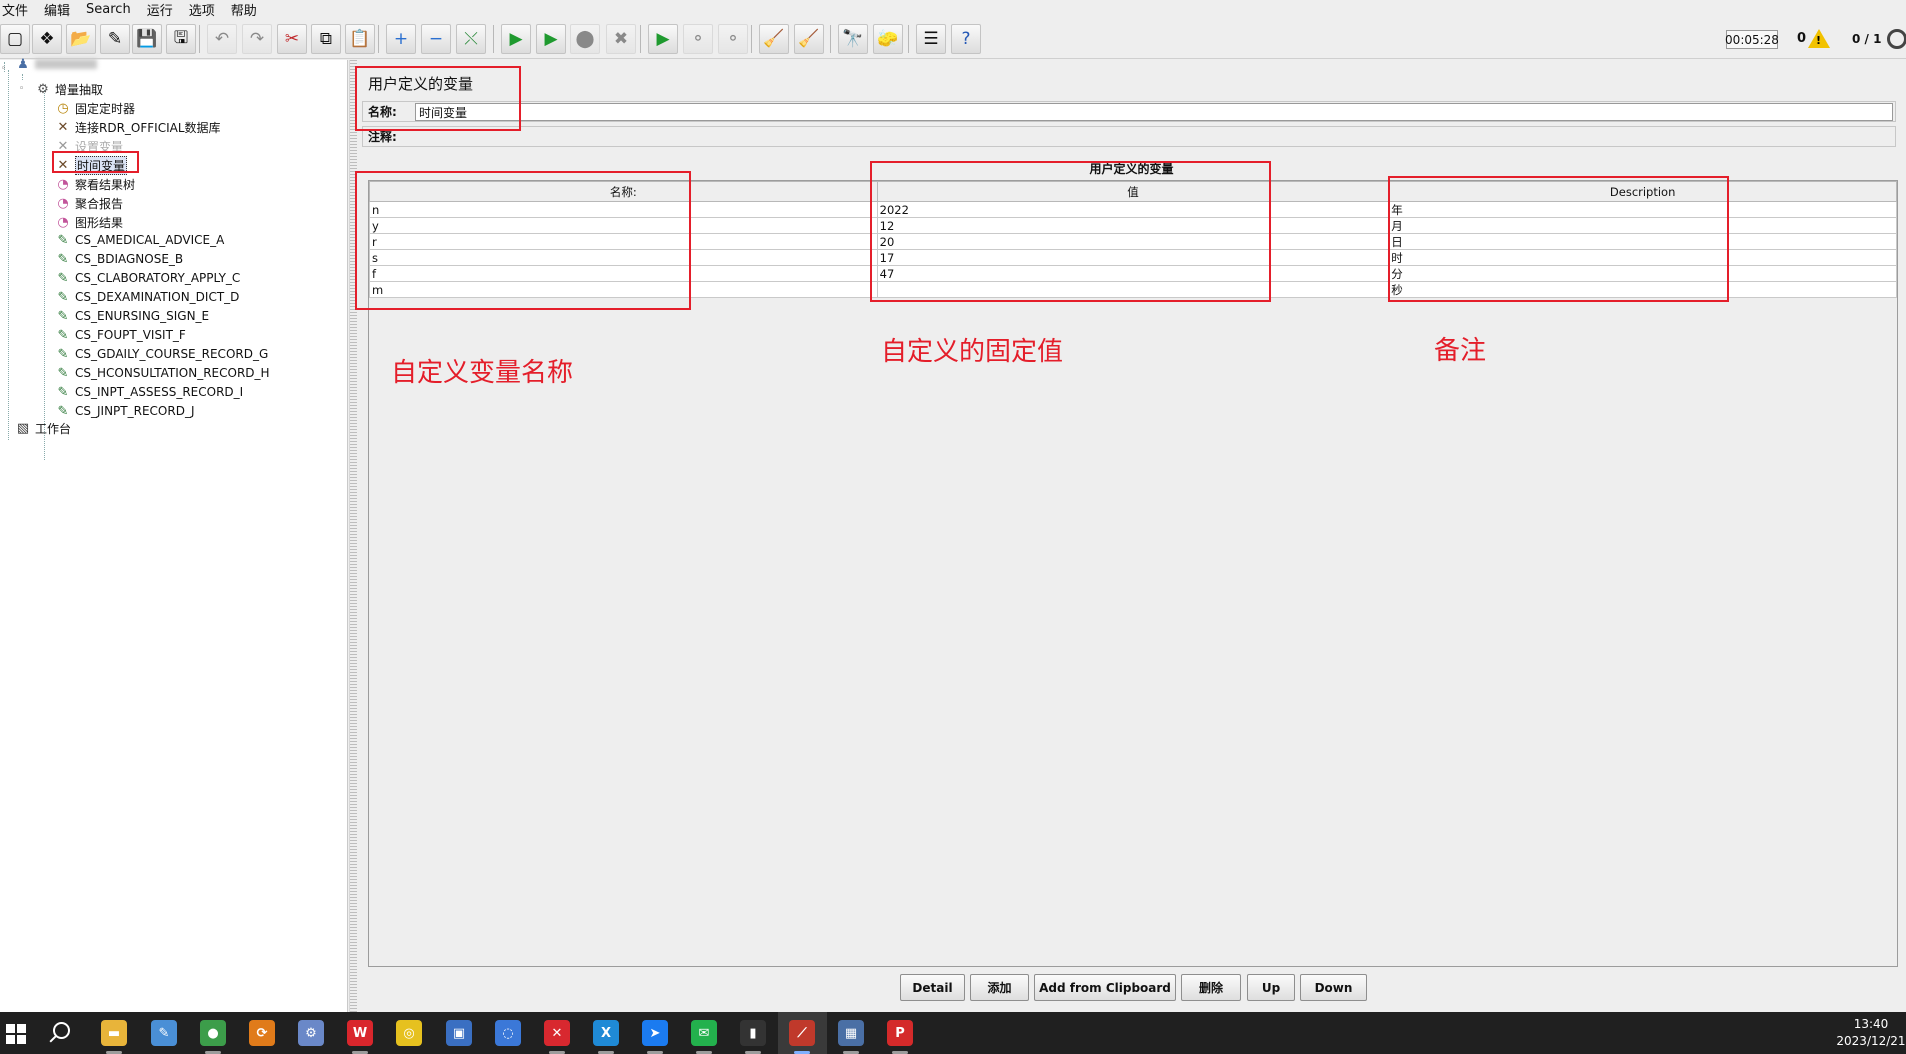 The image size is (1906, 1054). I want to click on terminal-icon: ▮, so click(753, 1033).